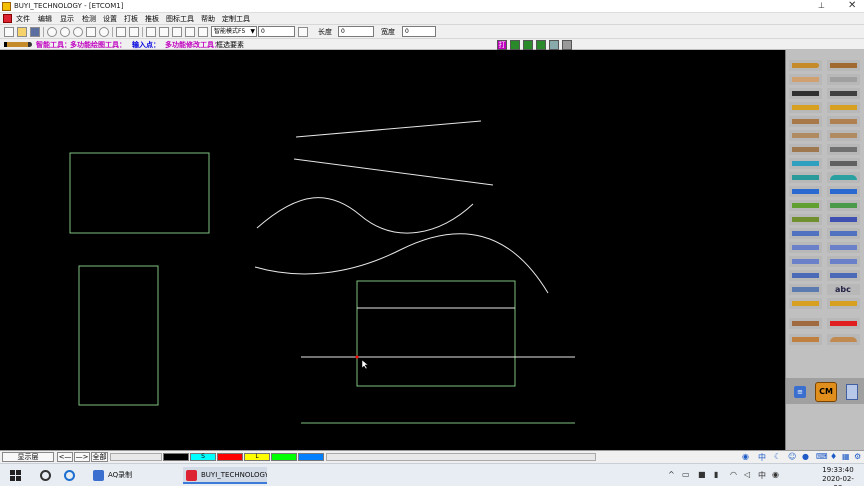 This screenshot has height=486, width=864. Describe the element at coordinates (838, 476) in the screenshot. I see `taskbar-clock: 19:33:40 2020-02-23` at that location.